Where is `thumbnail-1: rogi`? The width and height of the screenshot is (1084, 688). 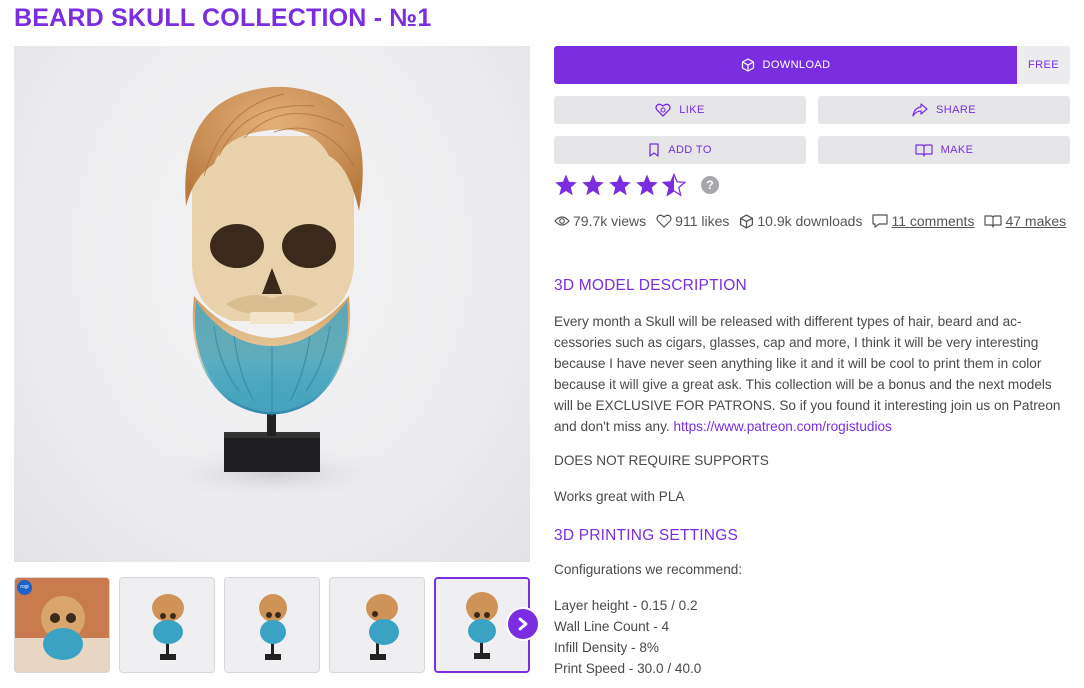 thumbnail-1: rogi is located at coordinates (62, 625).